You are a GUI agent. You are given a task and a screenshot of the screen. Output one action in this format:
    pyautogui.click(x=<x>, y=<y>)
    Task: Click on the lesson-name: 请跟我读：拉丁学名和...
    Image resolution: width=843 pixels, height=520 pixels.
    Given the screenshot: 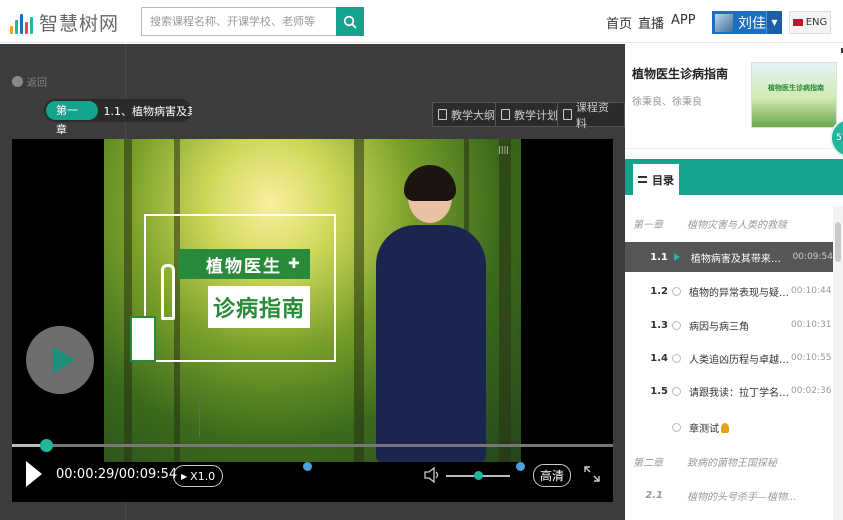 What is the action you would take?
    pyautogui.click(x=739, y=393)
    